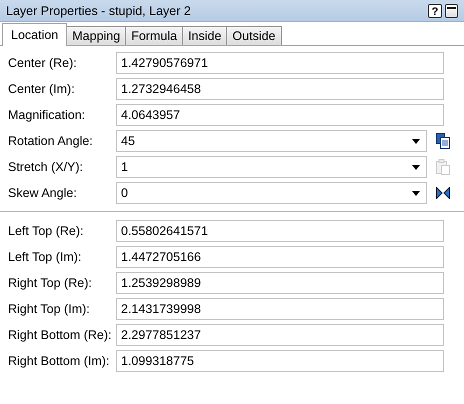 The image size is (464, 404). I want to click on field-label: Rotation Angle:, so click(51, 141).